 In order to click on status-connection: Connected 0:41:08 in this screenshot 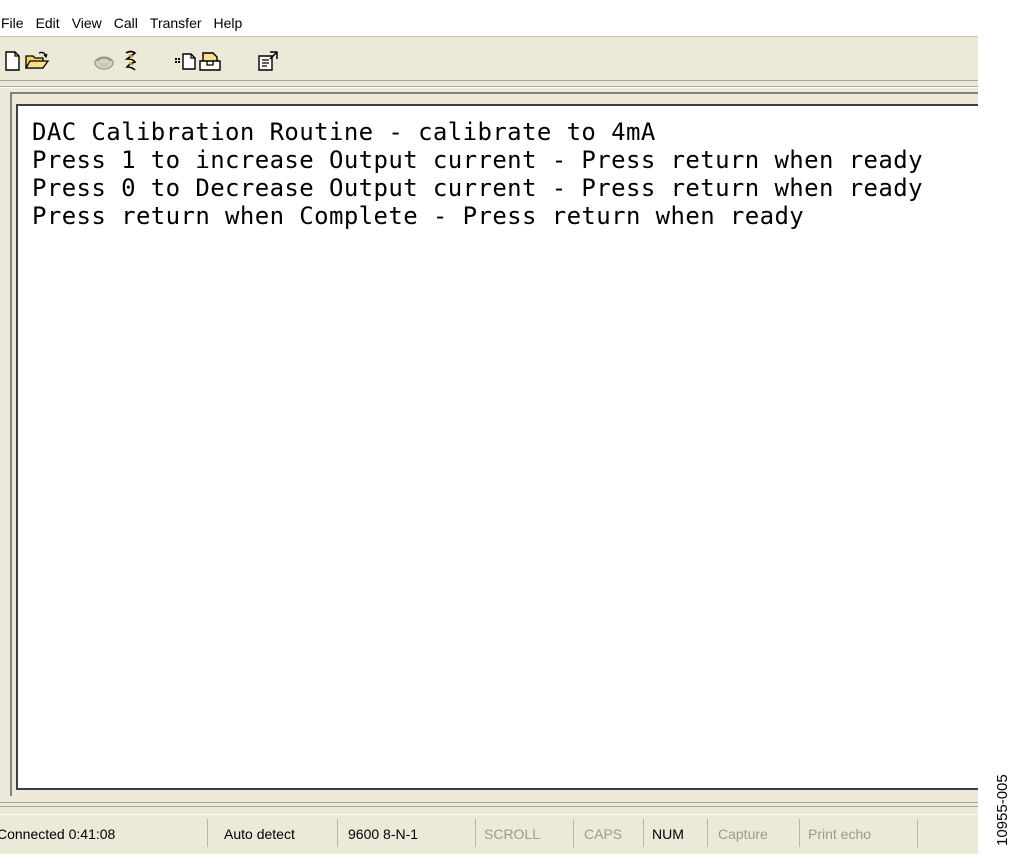, I will do `click(104, 833)`.